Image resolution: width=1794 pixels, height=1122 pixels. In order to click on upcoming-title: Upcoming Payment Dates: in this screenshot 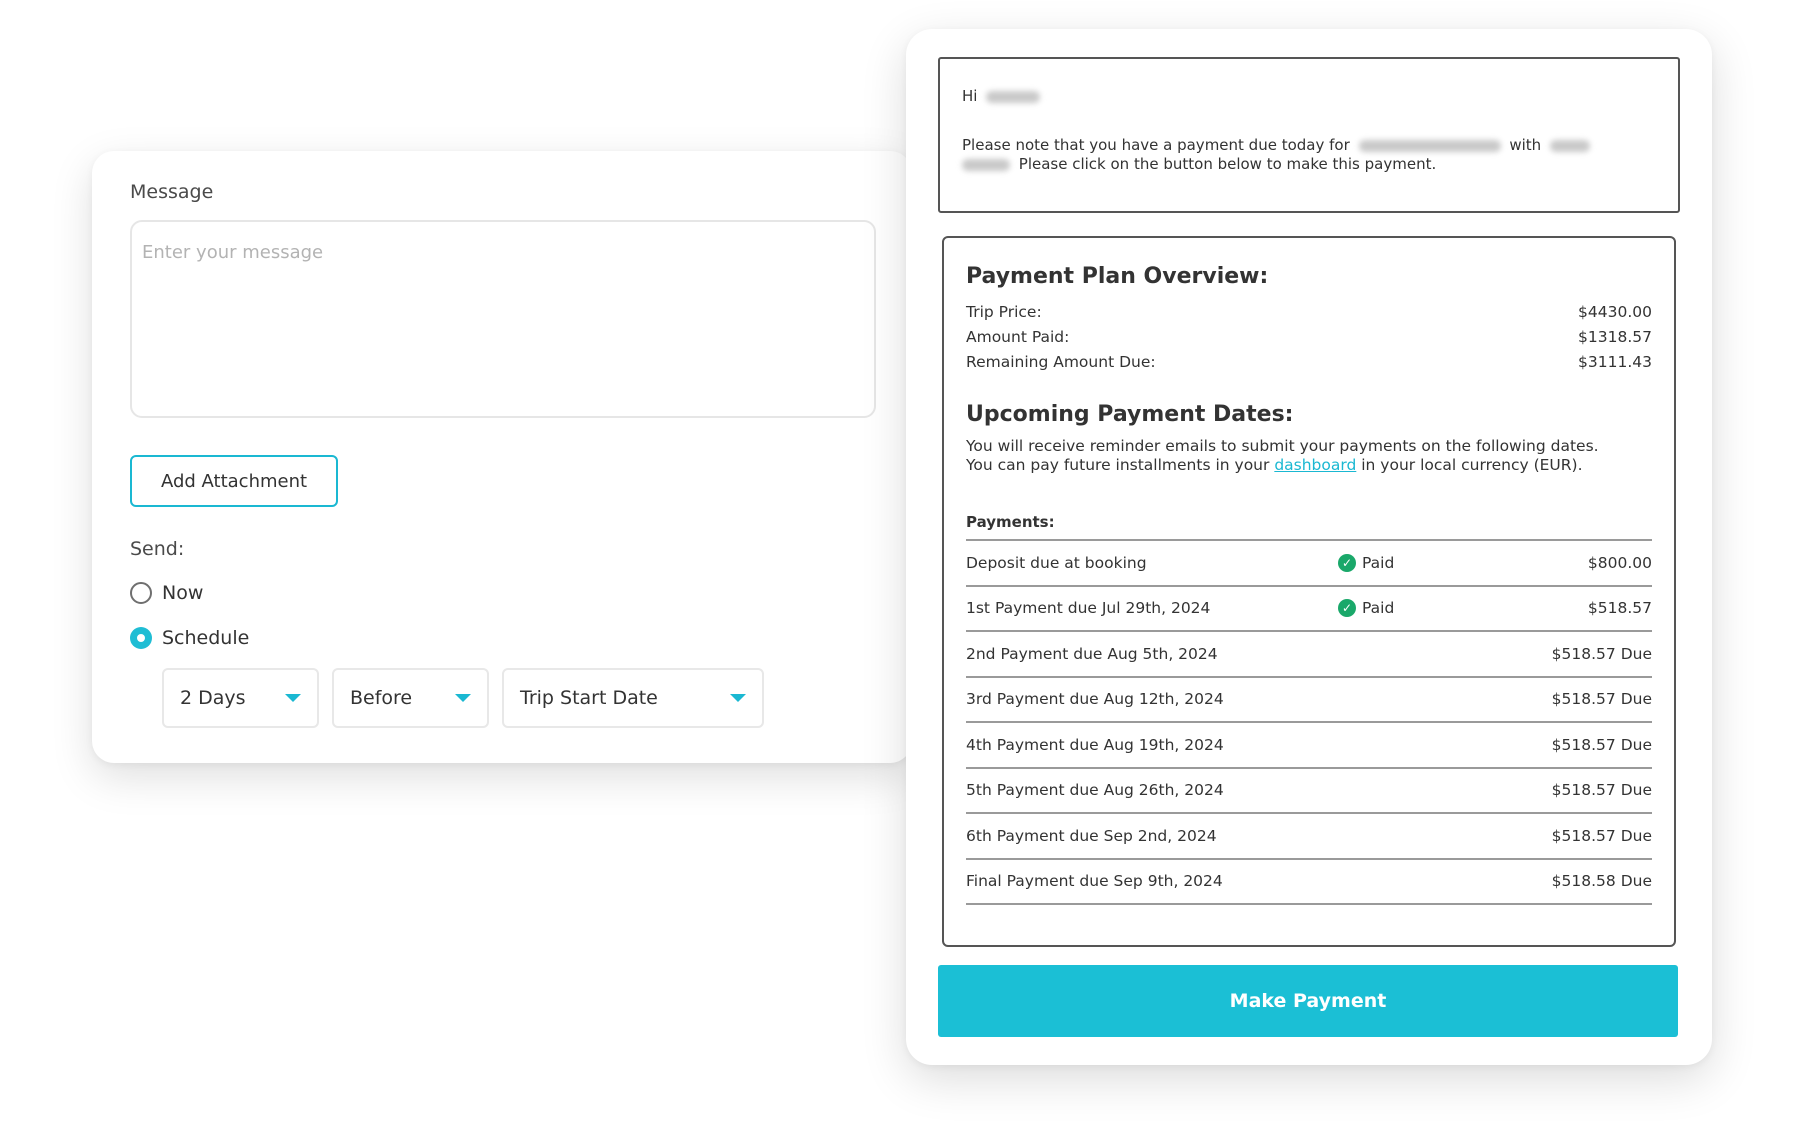, I will do `click(1130, 414)`.